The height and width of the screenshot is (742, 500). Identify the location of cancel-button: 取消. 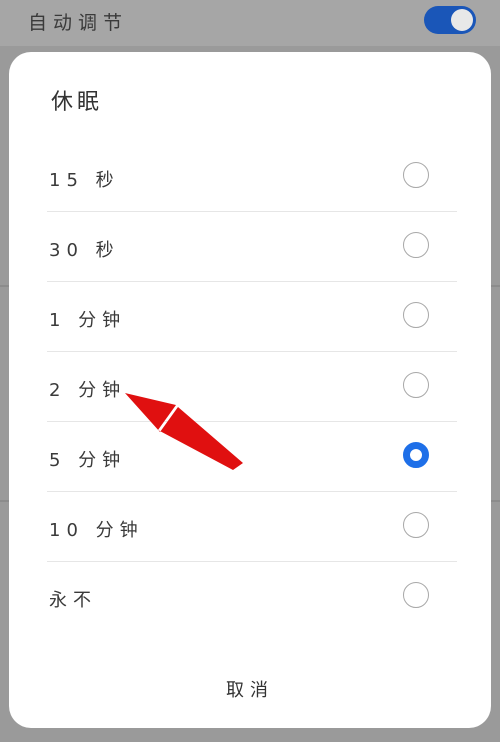
(250, 691).